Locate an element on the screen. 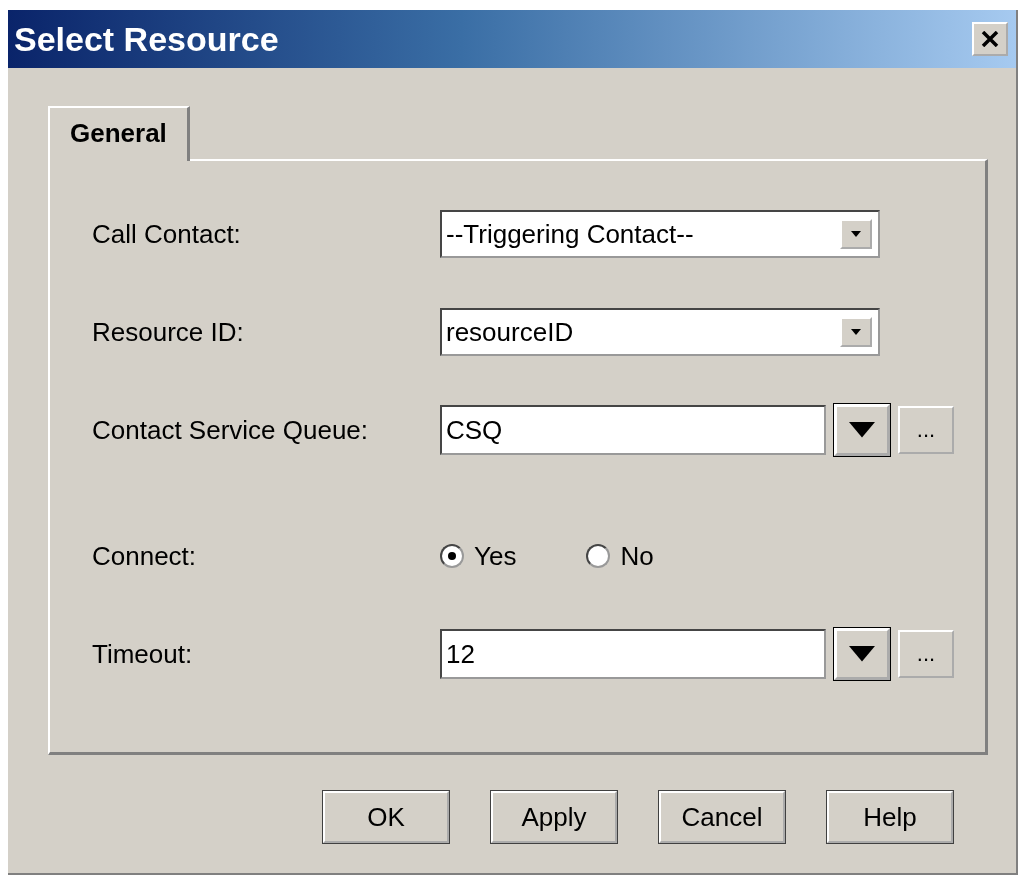 This screenshot has height=877, width=1021. radio-option: Yes is located at coordinates (478, 556).